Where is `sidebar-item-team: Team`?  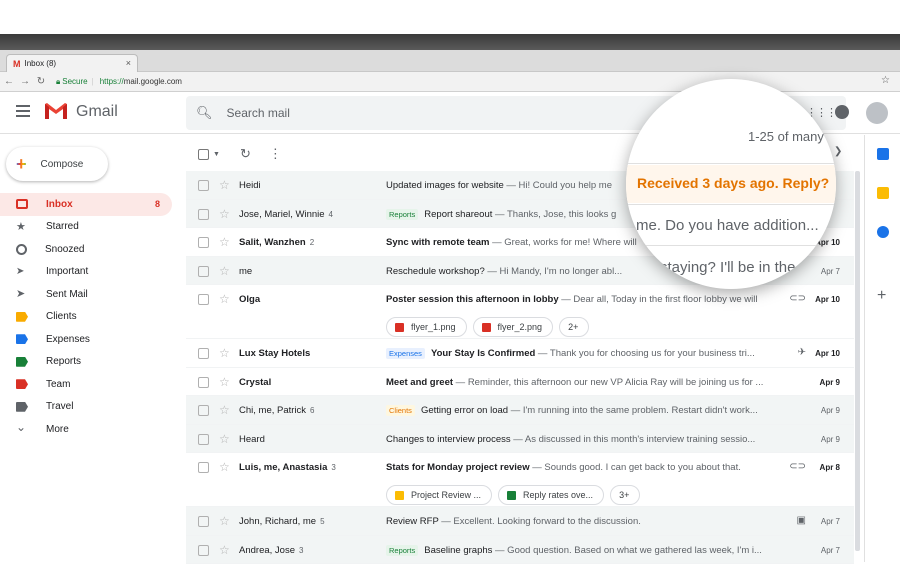 sidebar-item-team: Team is located at coordinates (86, 384).